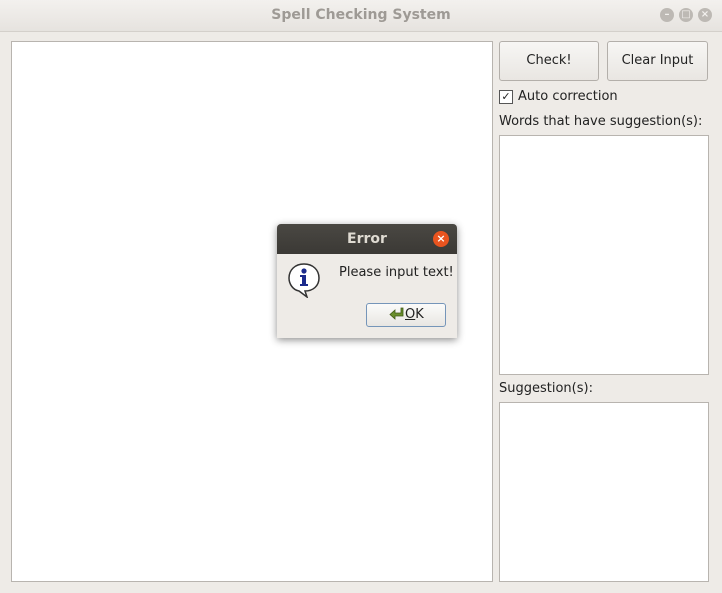 This screenshot has width=722, height=593. What do you see at coordinates (396, 313) in the screenshot?
I see `return-arrow-icon` at bounding box center [396, 313].